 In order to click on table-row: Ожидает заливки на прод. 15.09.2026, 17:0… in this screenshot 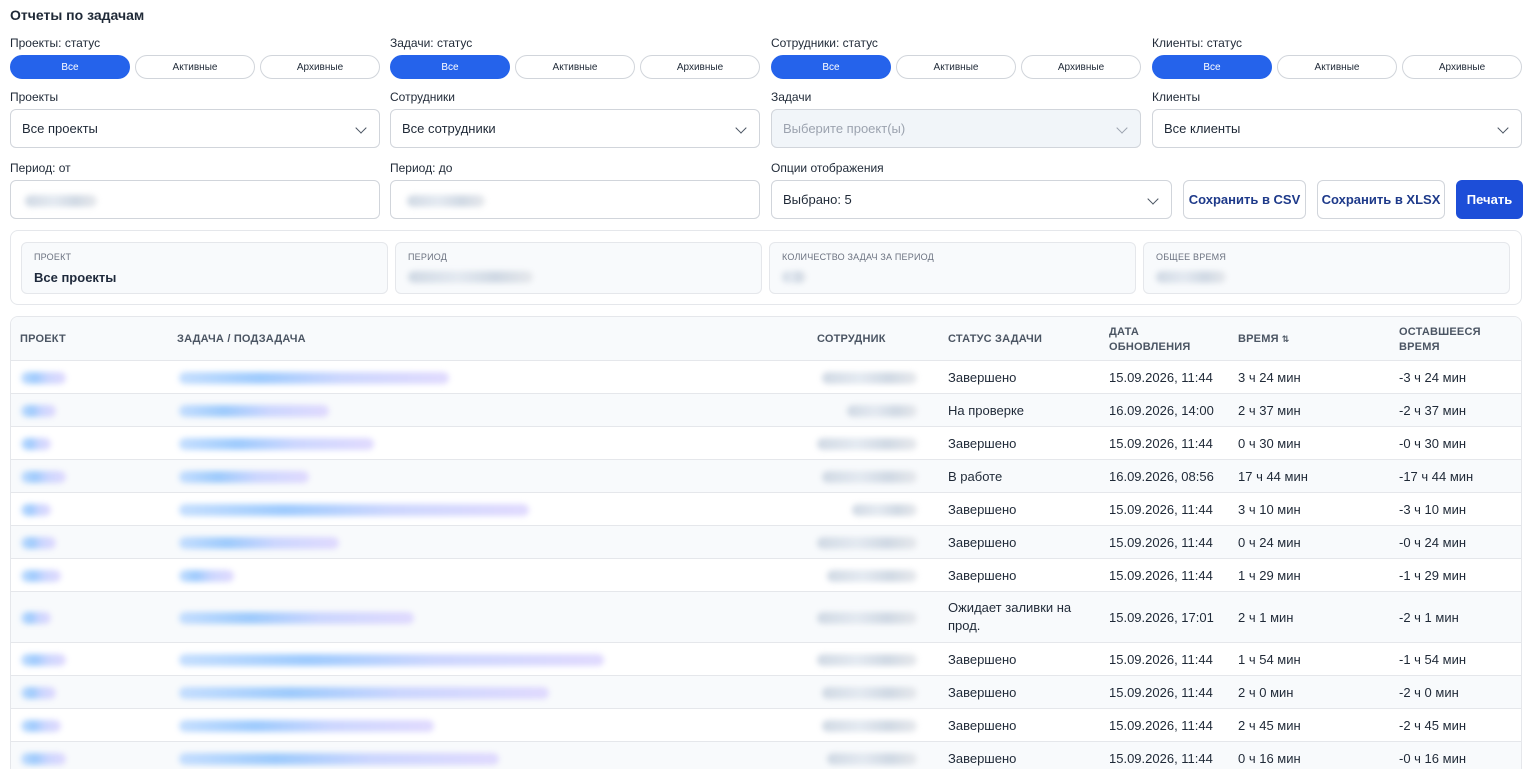, I will do `click(766, 617)`.